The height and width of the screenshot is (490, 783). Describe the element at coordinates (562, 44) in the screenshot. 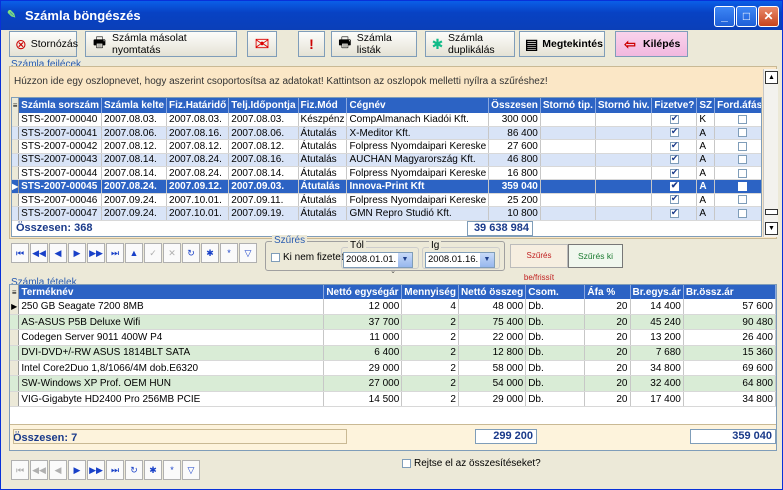

I see `view-button: ▤ Megtekintés` at that location.